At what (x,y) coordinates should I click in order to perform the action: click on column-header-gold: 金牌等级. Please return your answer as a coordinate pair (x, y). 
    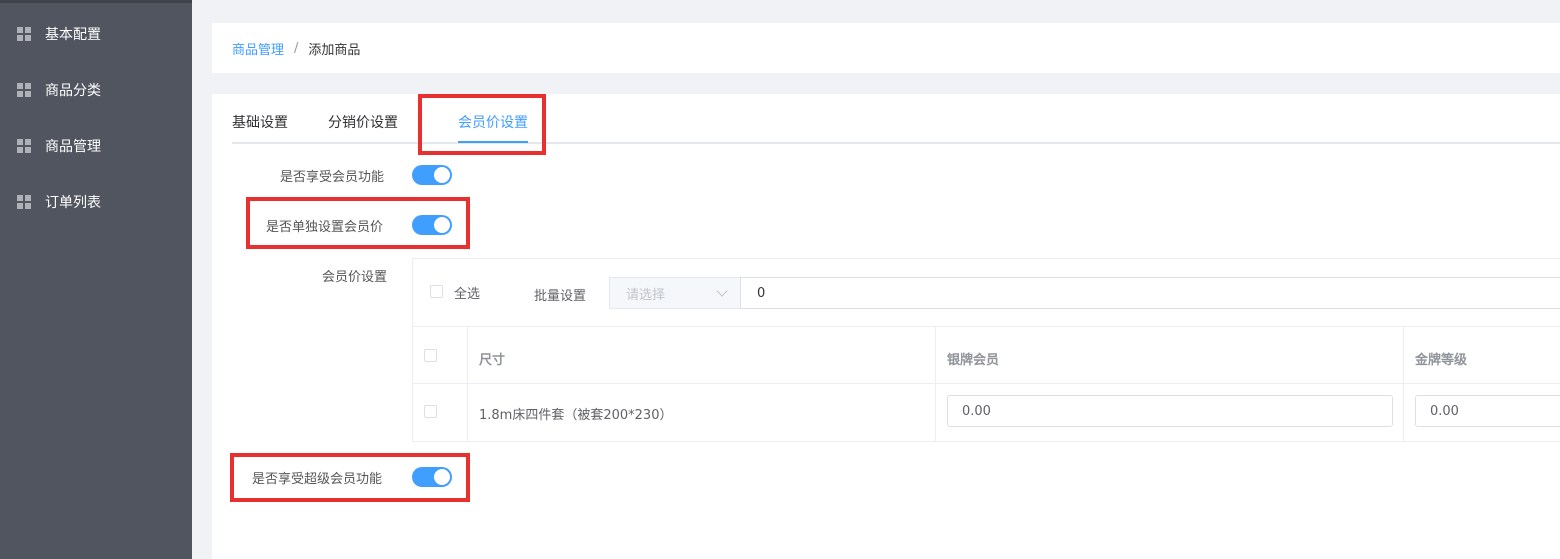
    Looking at the image, I should click on (1441, 360).